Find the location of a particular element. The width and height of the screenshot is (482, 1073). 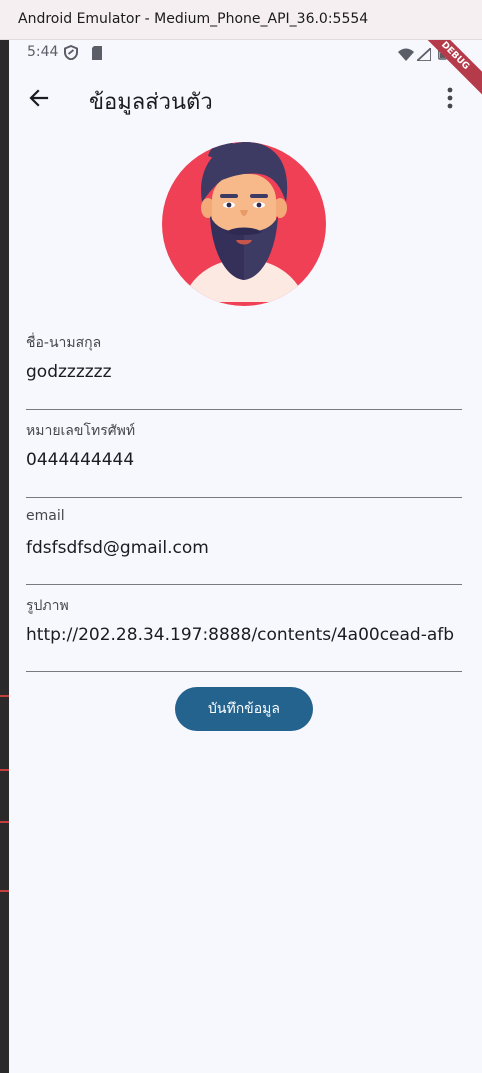

save-button: บันทึกข้อมูล is located at coordinates (244, 709).